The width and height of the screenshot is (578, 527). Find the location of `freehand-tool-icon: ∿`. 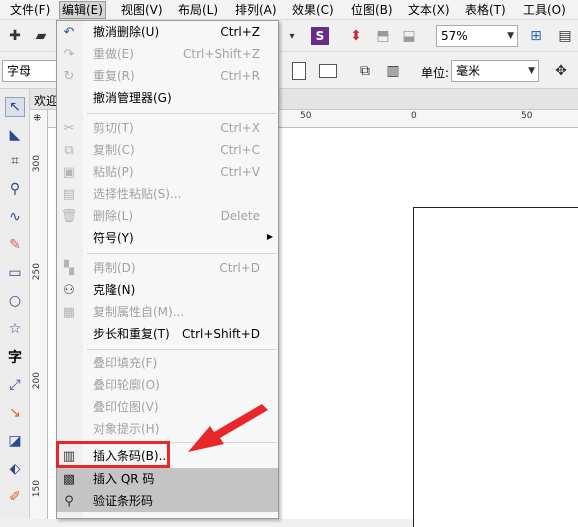

freehand-tool-icon: ∿ is located at coordinates (15, 217).